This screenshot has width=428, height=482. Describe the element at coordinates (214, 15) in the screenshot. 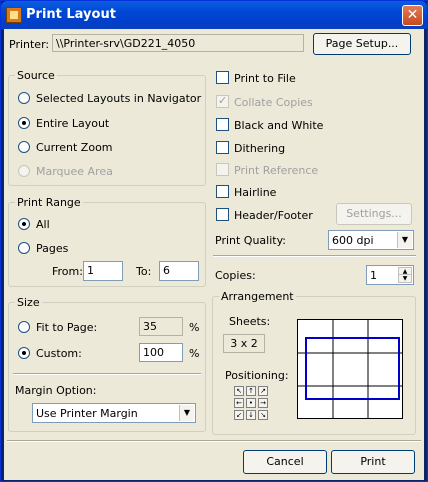

I see `title-bar: Print Layout ✕` at that location.